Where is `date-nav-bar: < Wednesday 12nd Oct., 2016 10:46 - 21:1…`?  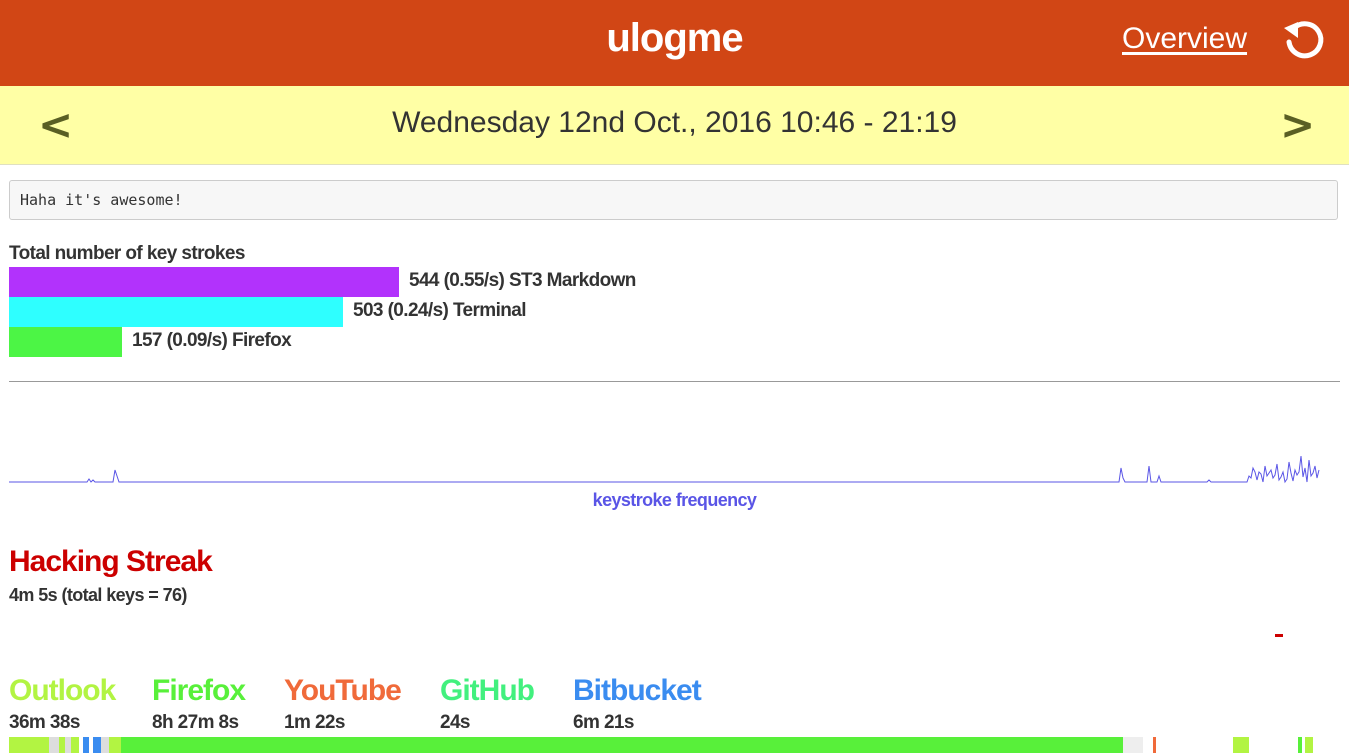 date-nav-bar: < Wednesday 12nd Oct., 2016 10:46 - 21:1… is located at coordinates (674, 125).